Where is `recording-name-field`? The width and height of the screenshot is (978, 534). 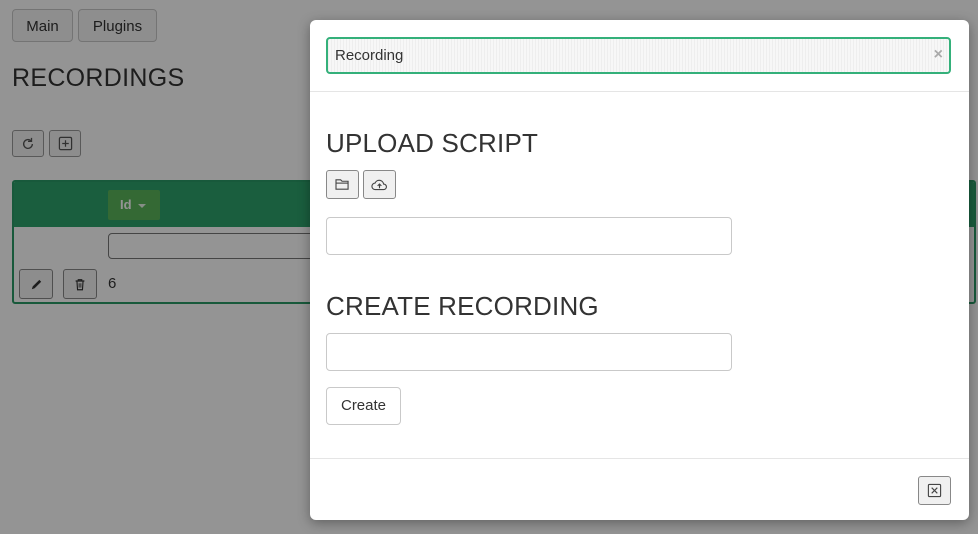 recording-name-field is located at coordinates (529, 352).